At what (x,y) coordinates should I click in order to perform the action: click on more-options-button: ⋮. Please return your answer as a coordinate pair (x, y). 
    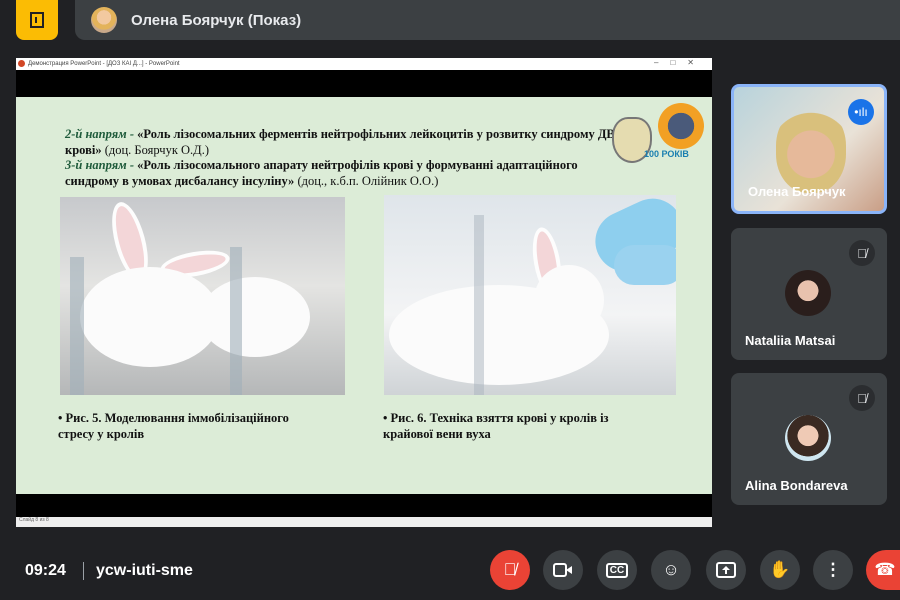
    Looking at the image, I should click on (833, 570).